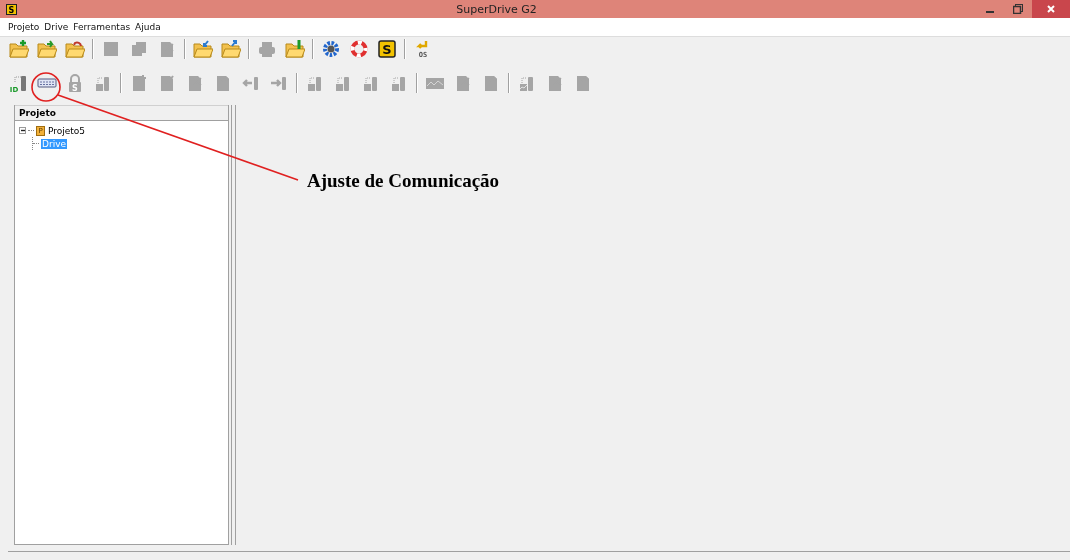 The height and width of the screenshot is (560, 1070). Describe the element at coordinates (331, 49) in the screenshot. I see `gear-icon` at that location.